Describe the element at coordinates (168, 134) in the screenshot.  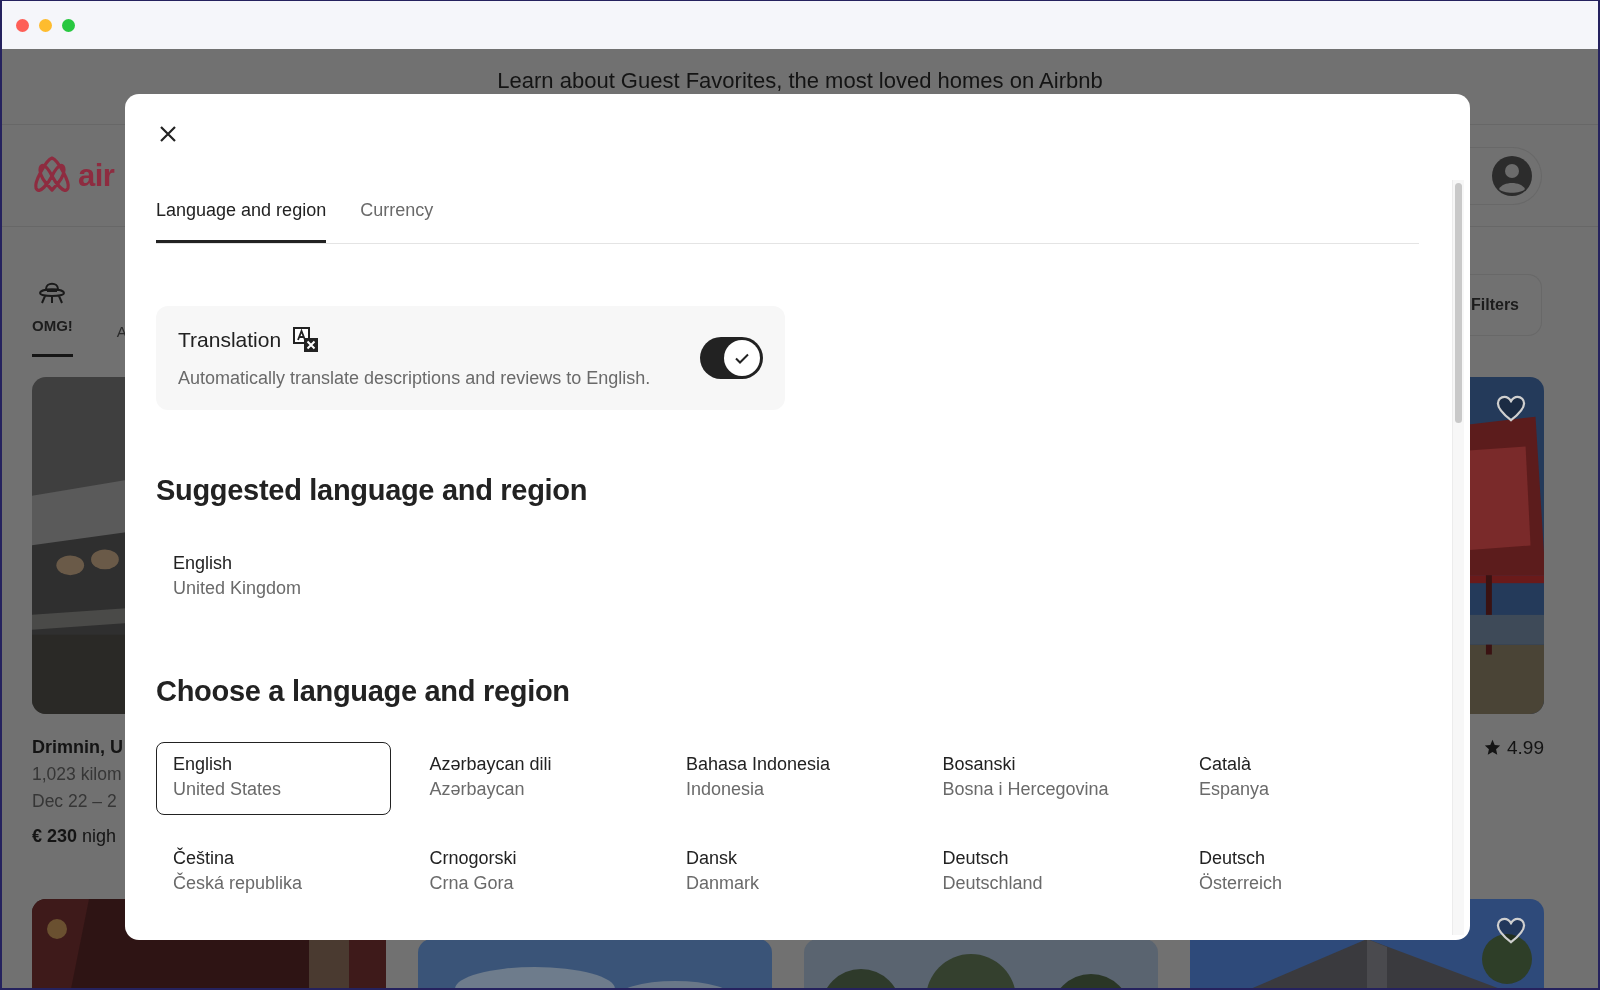
I see `close-icon` at that location.